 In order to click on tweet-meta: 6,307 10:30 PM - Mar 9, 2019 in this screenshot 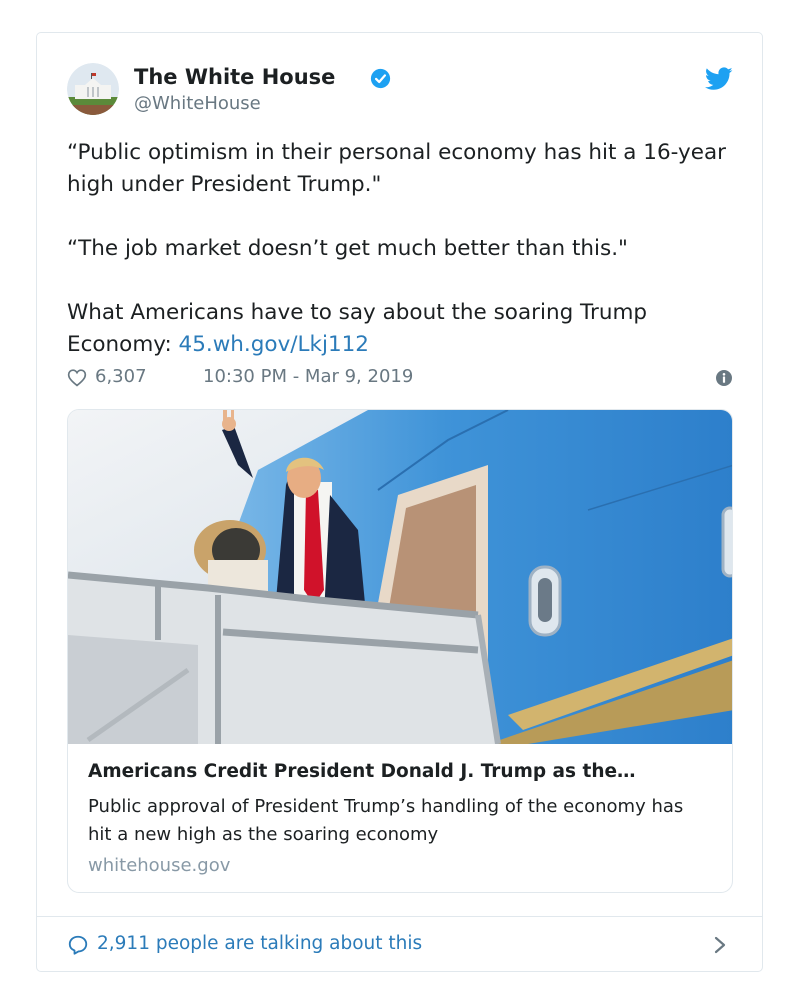, I will do `click(399, 378)`.